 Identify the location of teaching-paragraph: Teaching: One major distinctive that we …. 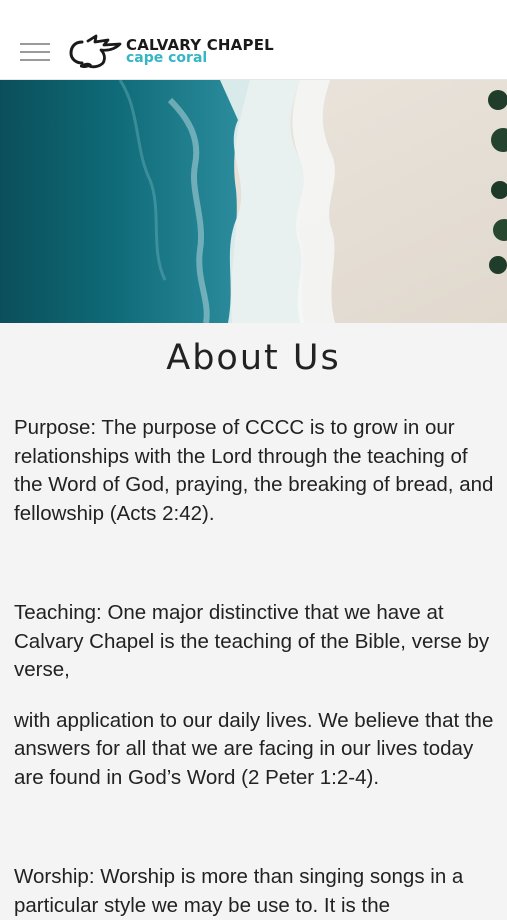
(252, 641).